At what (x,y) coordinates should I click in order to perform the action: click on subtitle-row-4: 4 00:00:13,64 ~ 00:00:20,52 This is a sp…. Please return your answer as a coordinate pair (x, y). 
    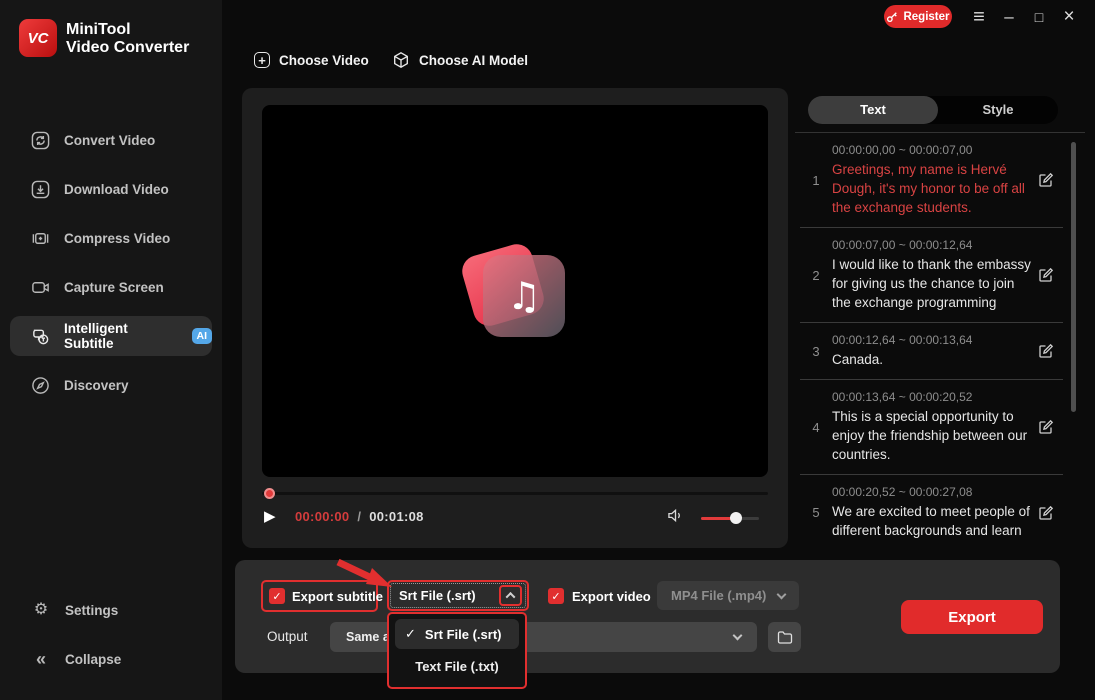
    Looking at the image, I should click on (931, 427).